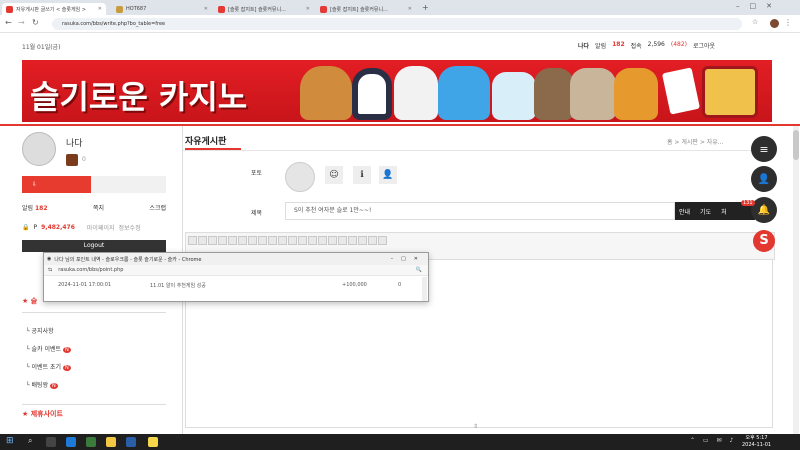  Describe the element at coordinates (366, 9) in the screenshot. I see `tab-slot-2: [슬롯 잡지트] 슬롯커뮤니... ✕` at that location.